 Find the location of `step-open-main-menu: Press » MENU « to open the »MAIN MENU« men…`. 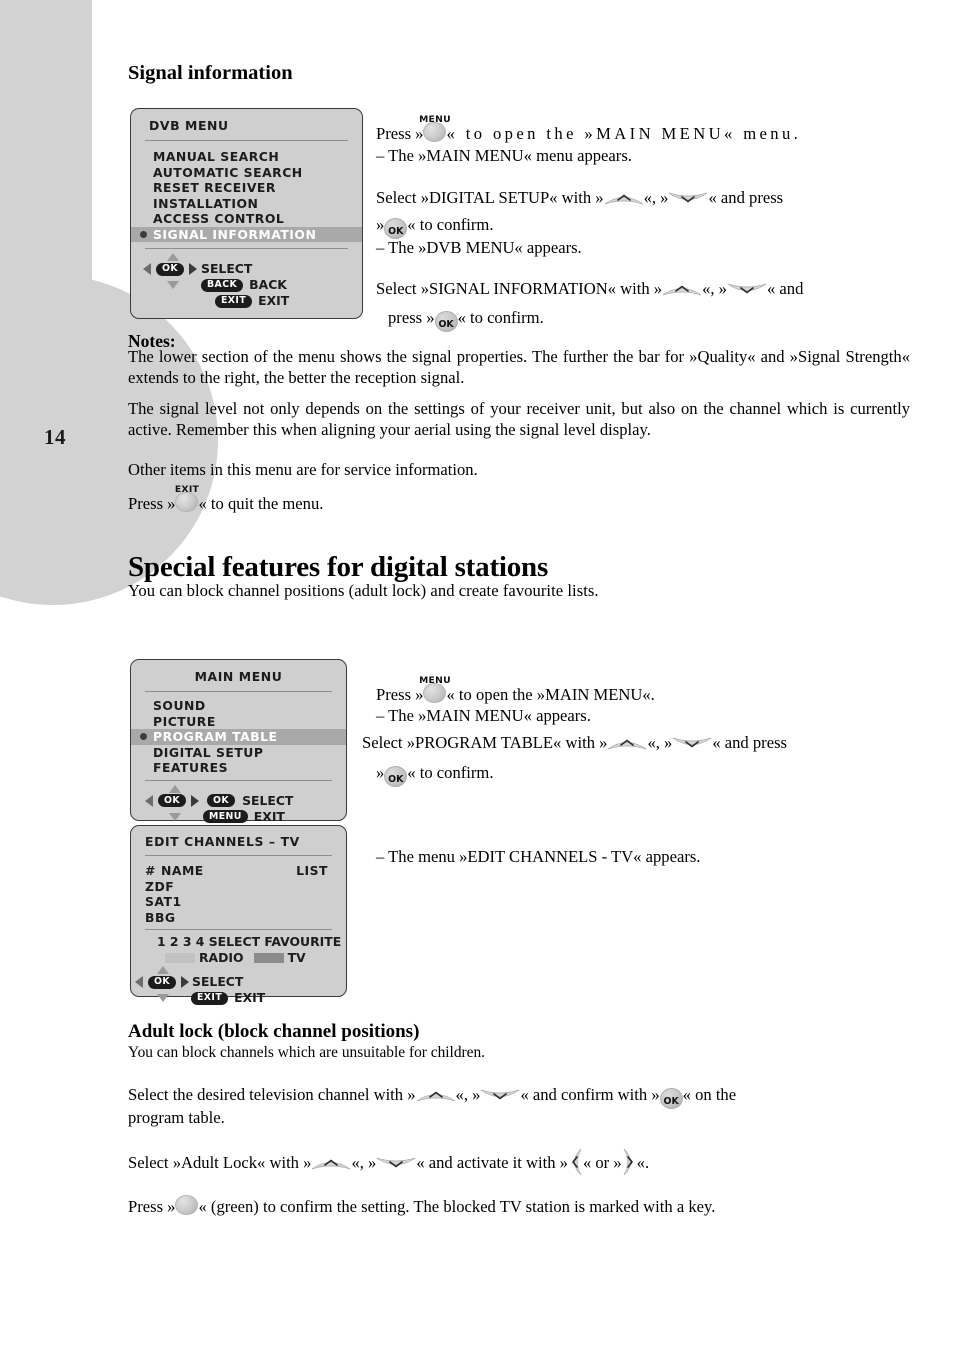

step-open-main-menu: Press » MENU « to open the »MAIN MENU« men… is located at coordinates (643, 129).